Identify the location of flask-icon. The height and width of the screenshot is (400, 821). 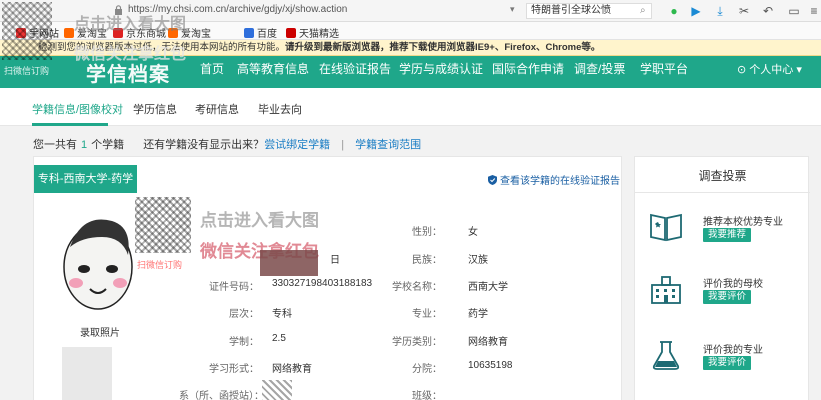
(666, 355).